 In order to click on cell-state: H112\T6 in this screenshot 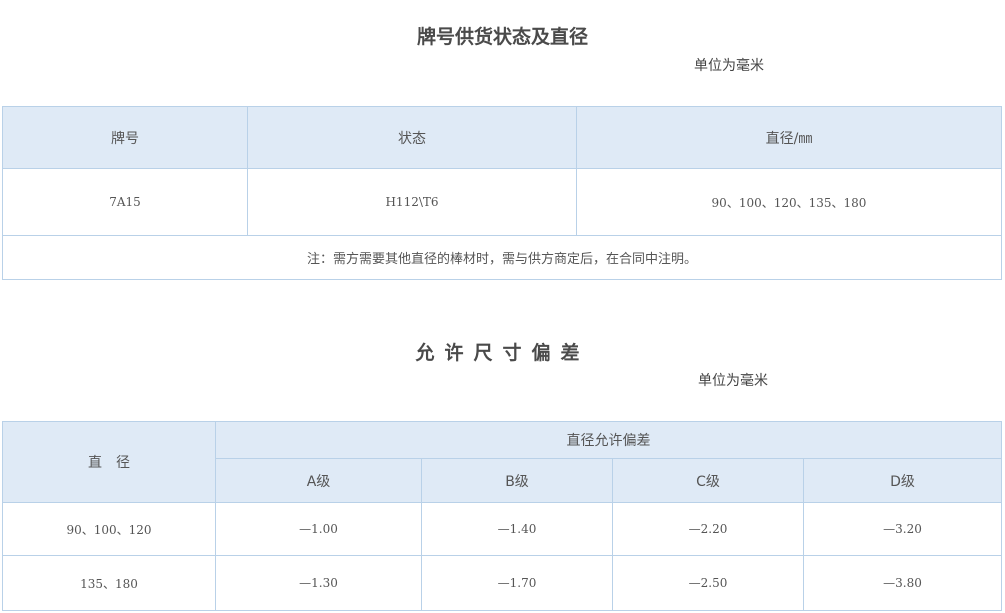, I will do `click(412, 202)`.